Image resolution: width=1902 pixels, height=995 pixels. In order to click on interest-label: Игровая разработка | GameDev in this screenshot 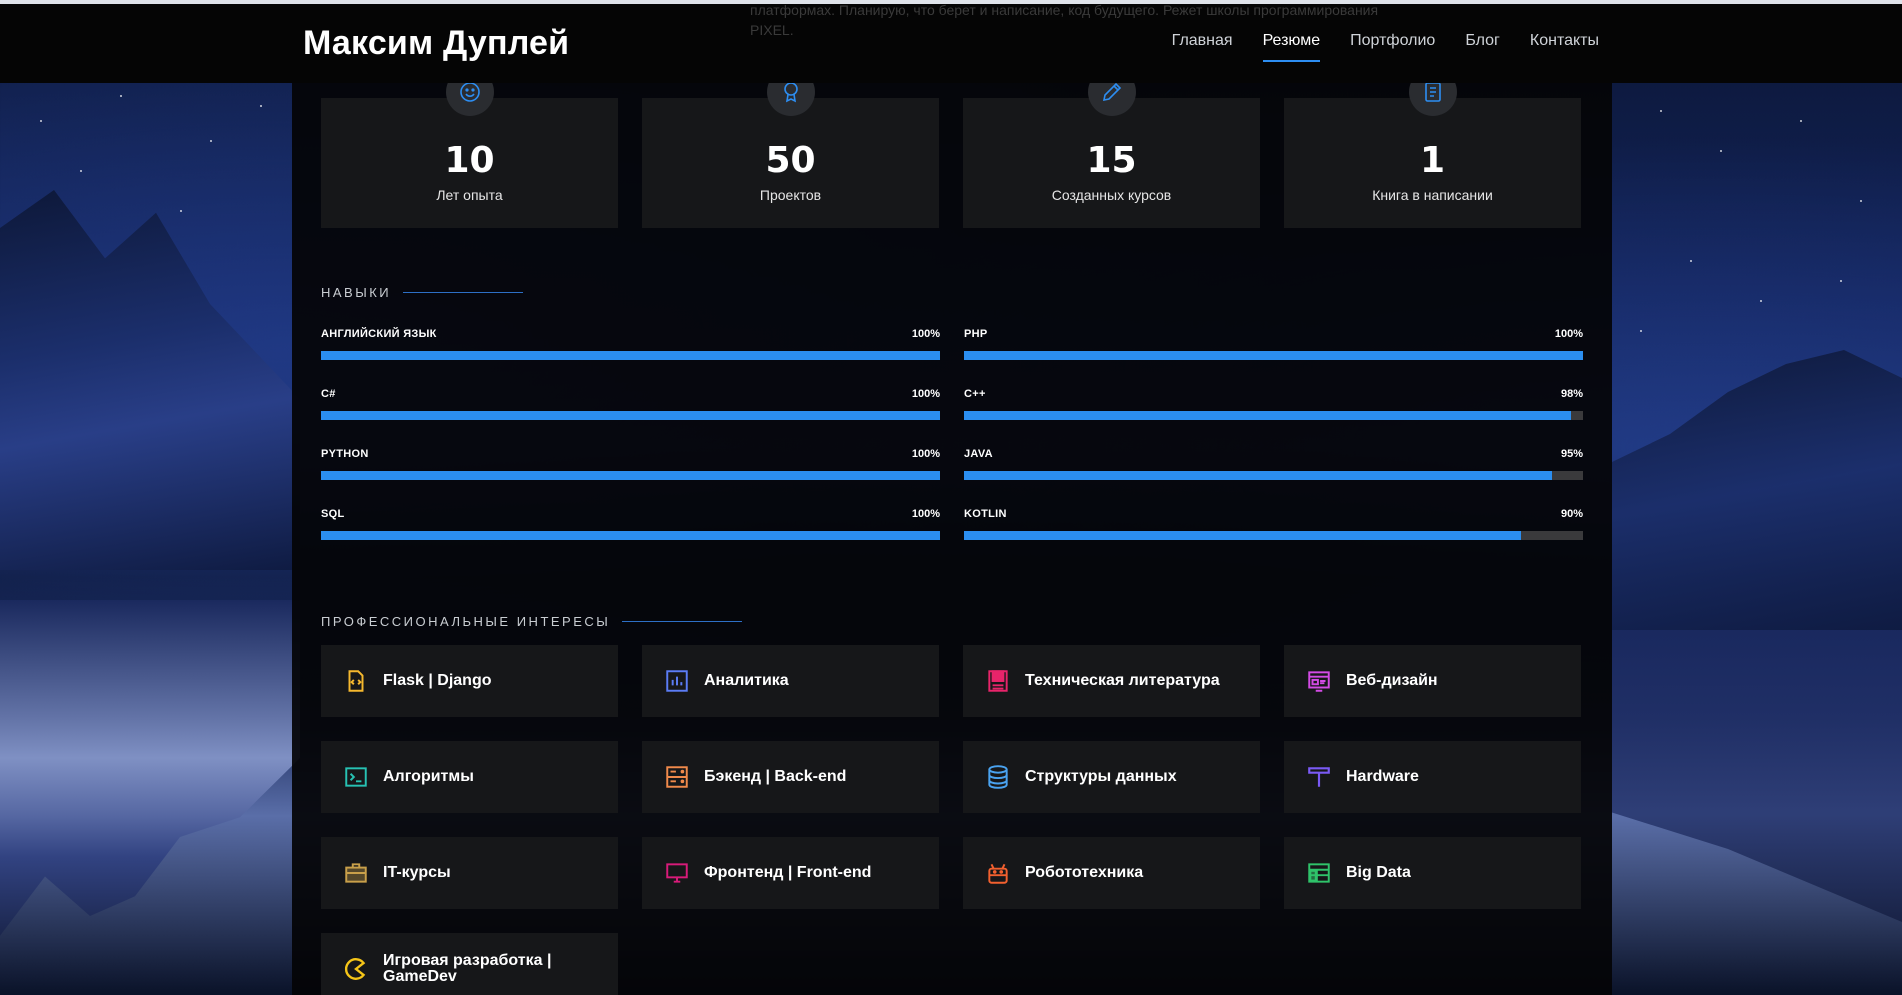, I will do `click(467, 968)`.